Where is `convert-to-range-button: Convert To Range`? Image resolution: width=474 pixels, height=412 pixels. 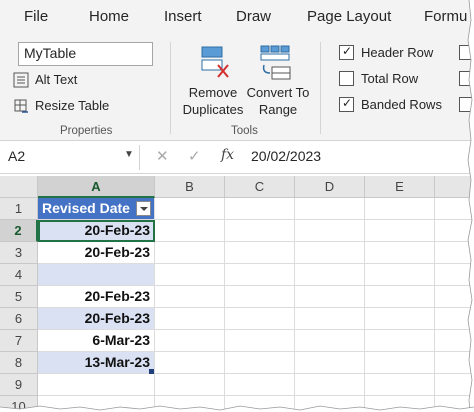
convert-to-range-button: Convert To Range is located at coordinates (278, 101).